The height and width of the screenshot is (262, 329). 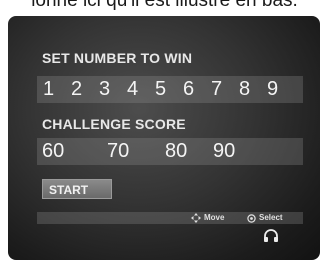 I want to click on start-button: START, so click(x=77, y=189).